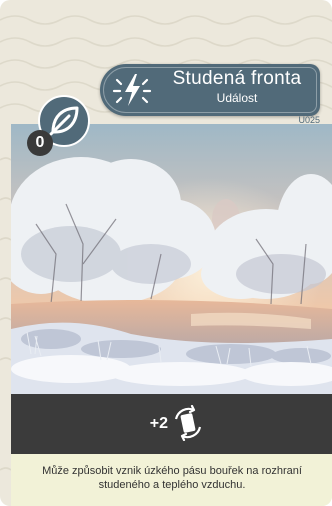 The width and height of the screenshot is (332, 506). Describe the element at coordinates (40, 142) in the screenshot. I see `cost-value: 0` at that location.